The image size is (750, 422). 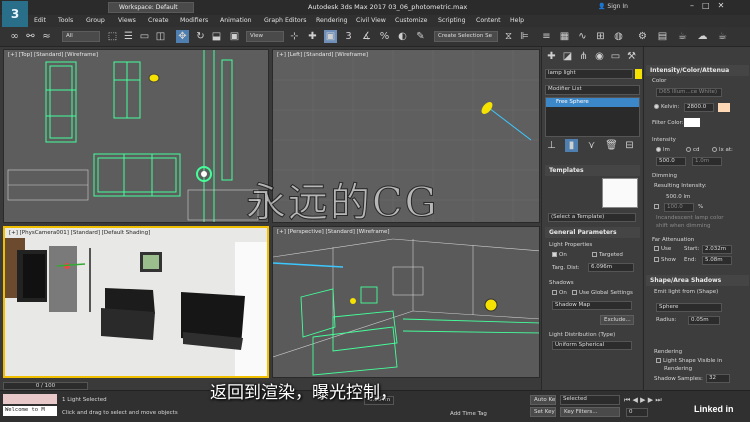 I want to click on sign-in-link: 👤 Sign In, so click(x=613, y=6).